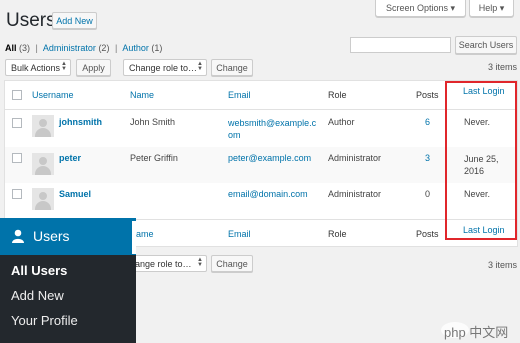 The width and height of the screenshot is (520, 343). What do you see at coordinates (232, 67) in the screenshot?
I see `change-button: Change` at bounding box center [232, 67].